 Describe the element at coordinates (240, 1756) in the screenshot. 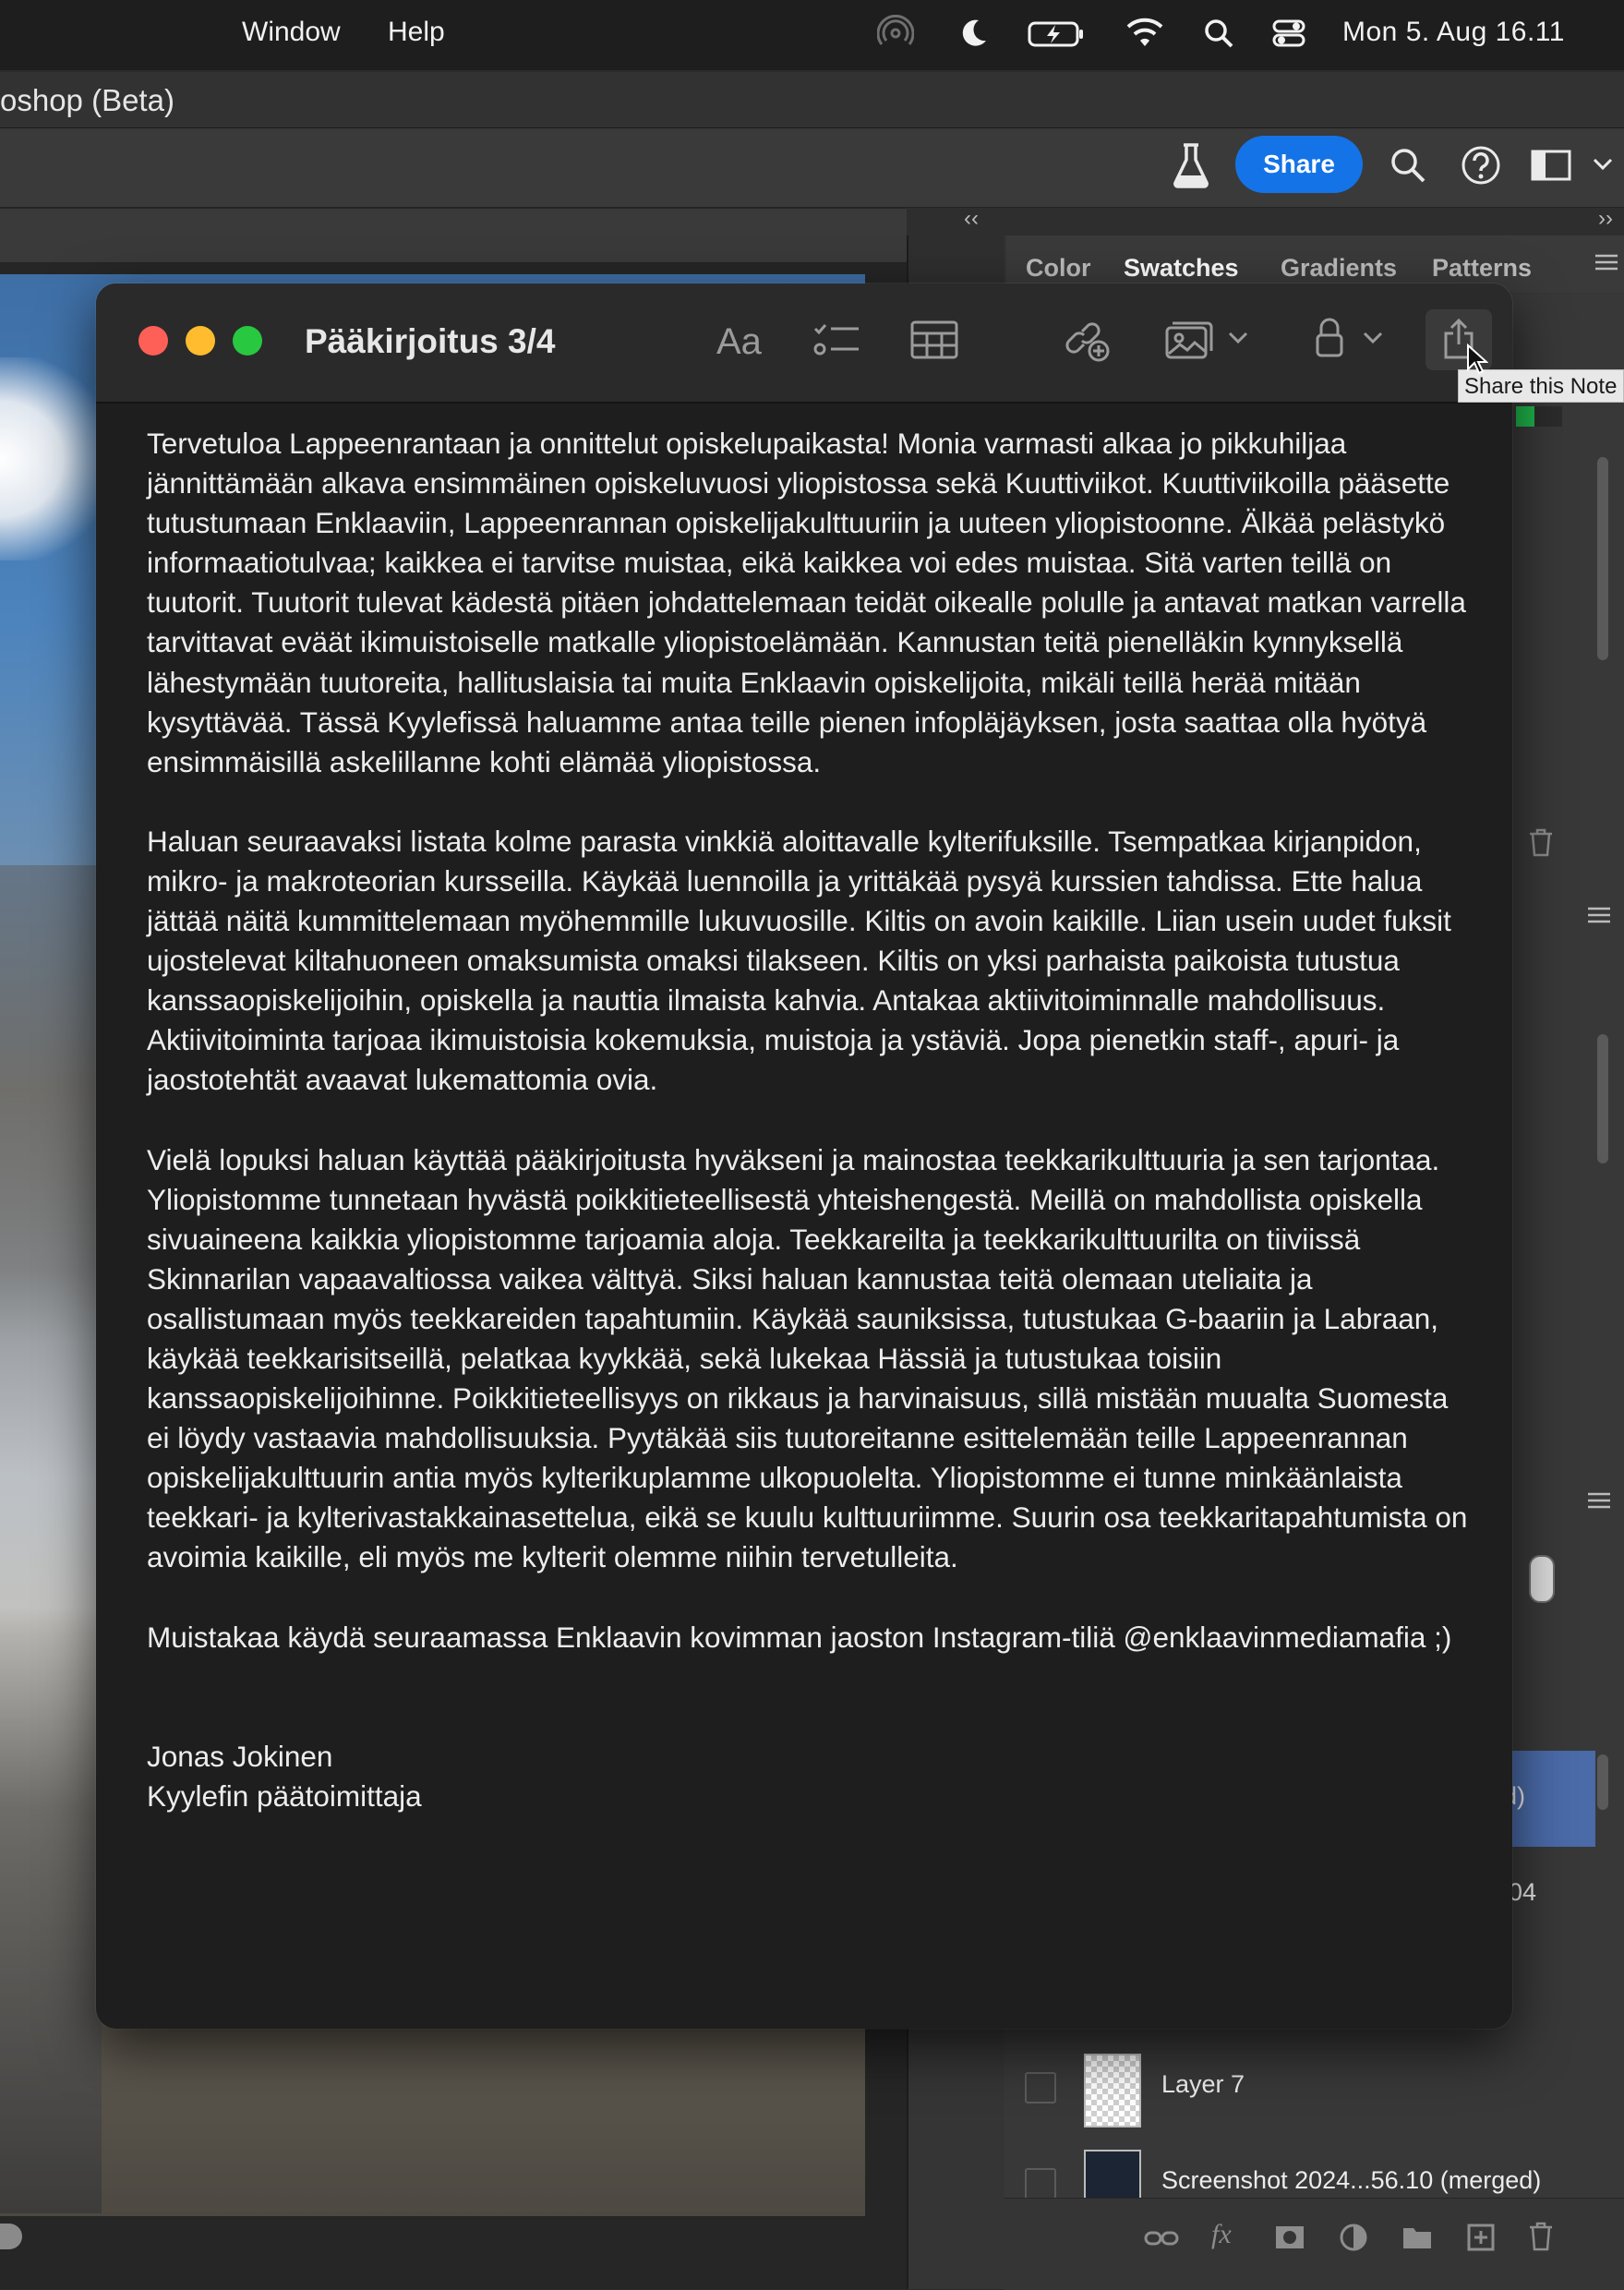

I see `signature-name: Jonas Jokinen` at that location.